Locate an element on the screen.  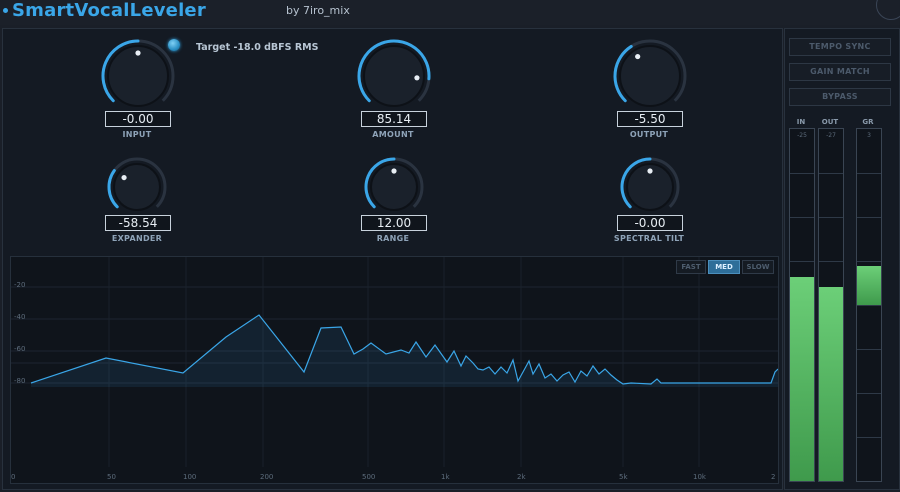
freq-label: 0 is located at coordinates (13, 477).